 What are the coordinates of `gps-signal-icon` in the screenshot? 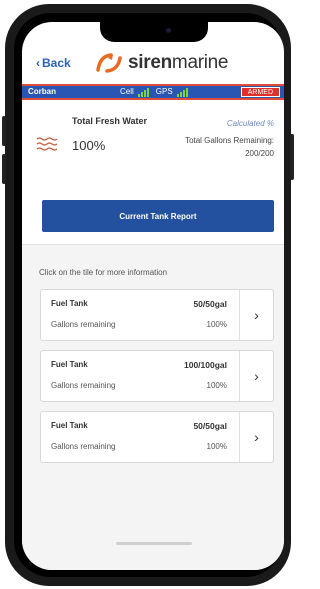 It's located at (182, 92).